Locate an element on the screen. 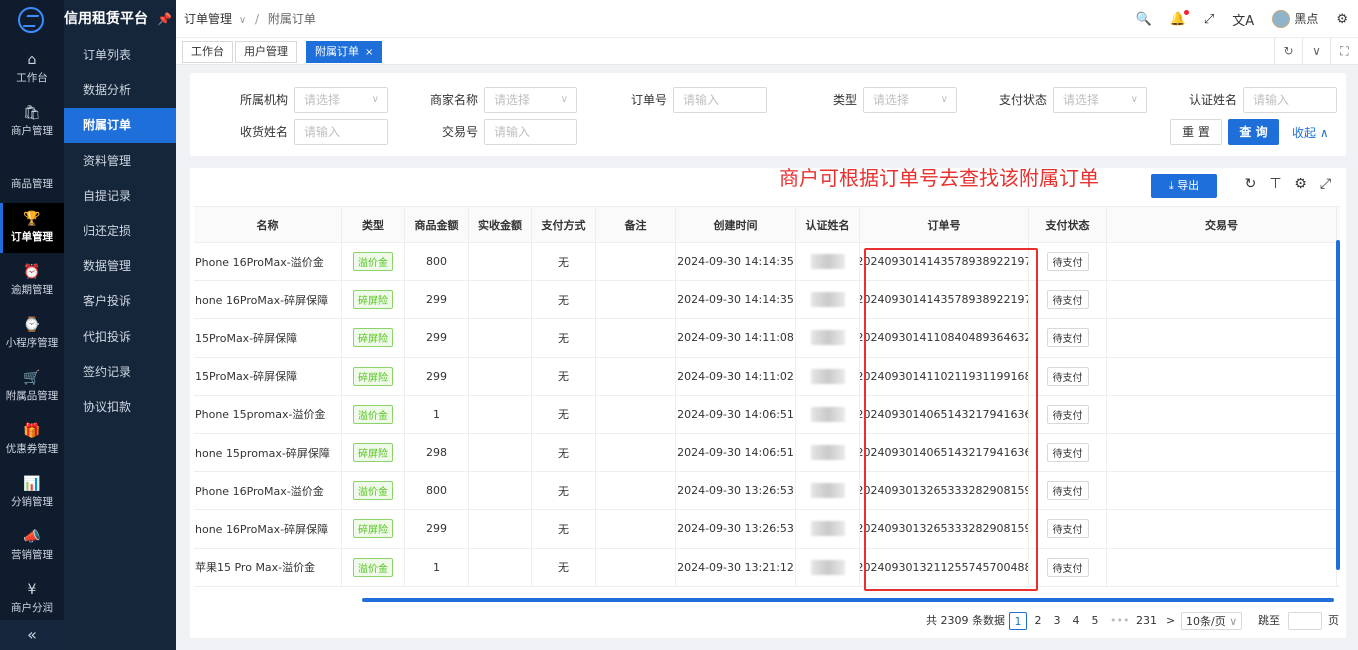  search-icon: 🔍 is located at coordinates (1144, 19).